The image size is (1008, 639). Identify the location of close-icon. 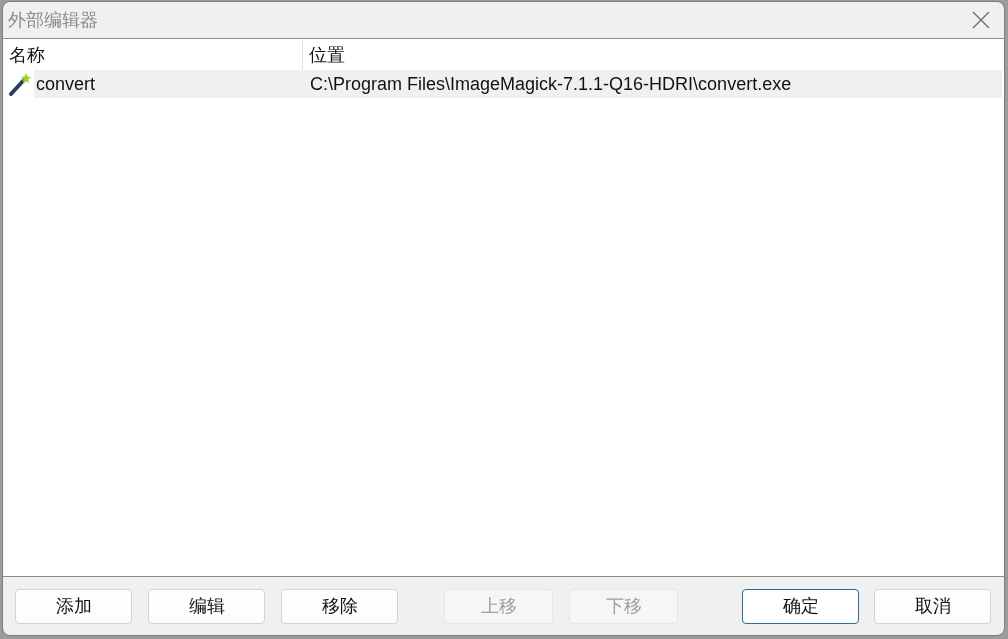
(981, 20).